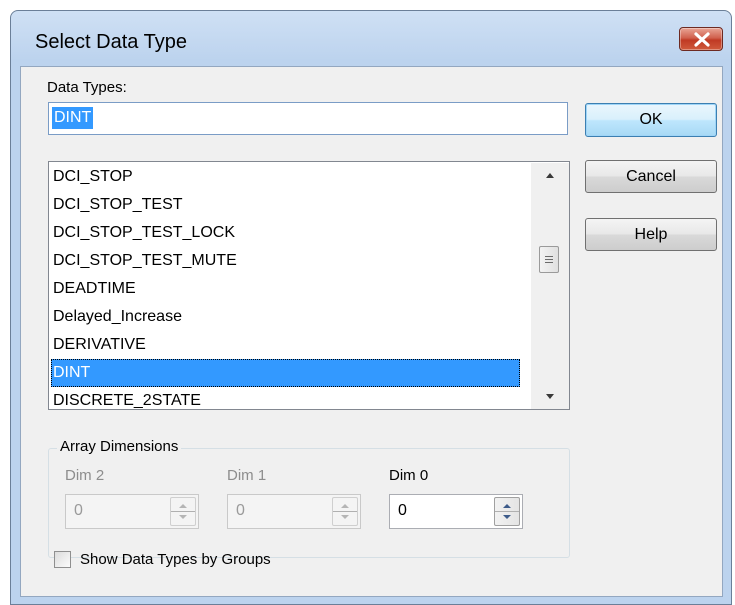 The width and height of the screenshot is (735, 605). I want to click on list-item: DERIVATIVE, so click(285, 345).